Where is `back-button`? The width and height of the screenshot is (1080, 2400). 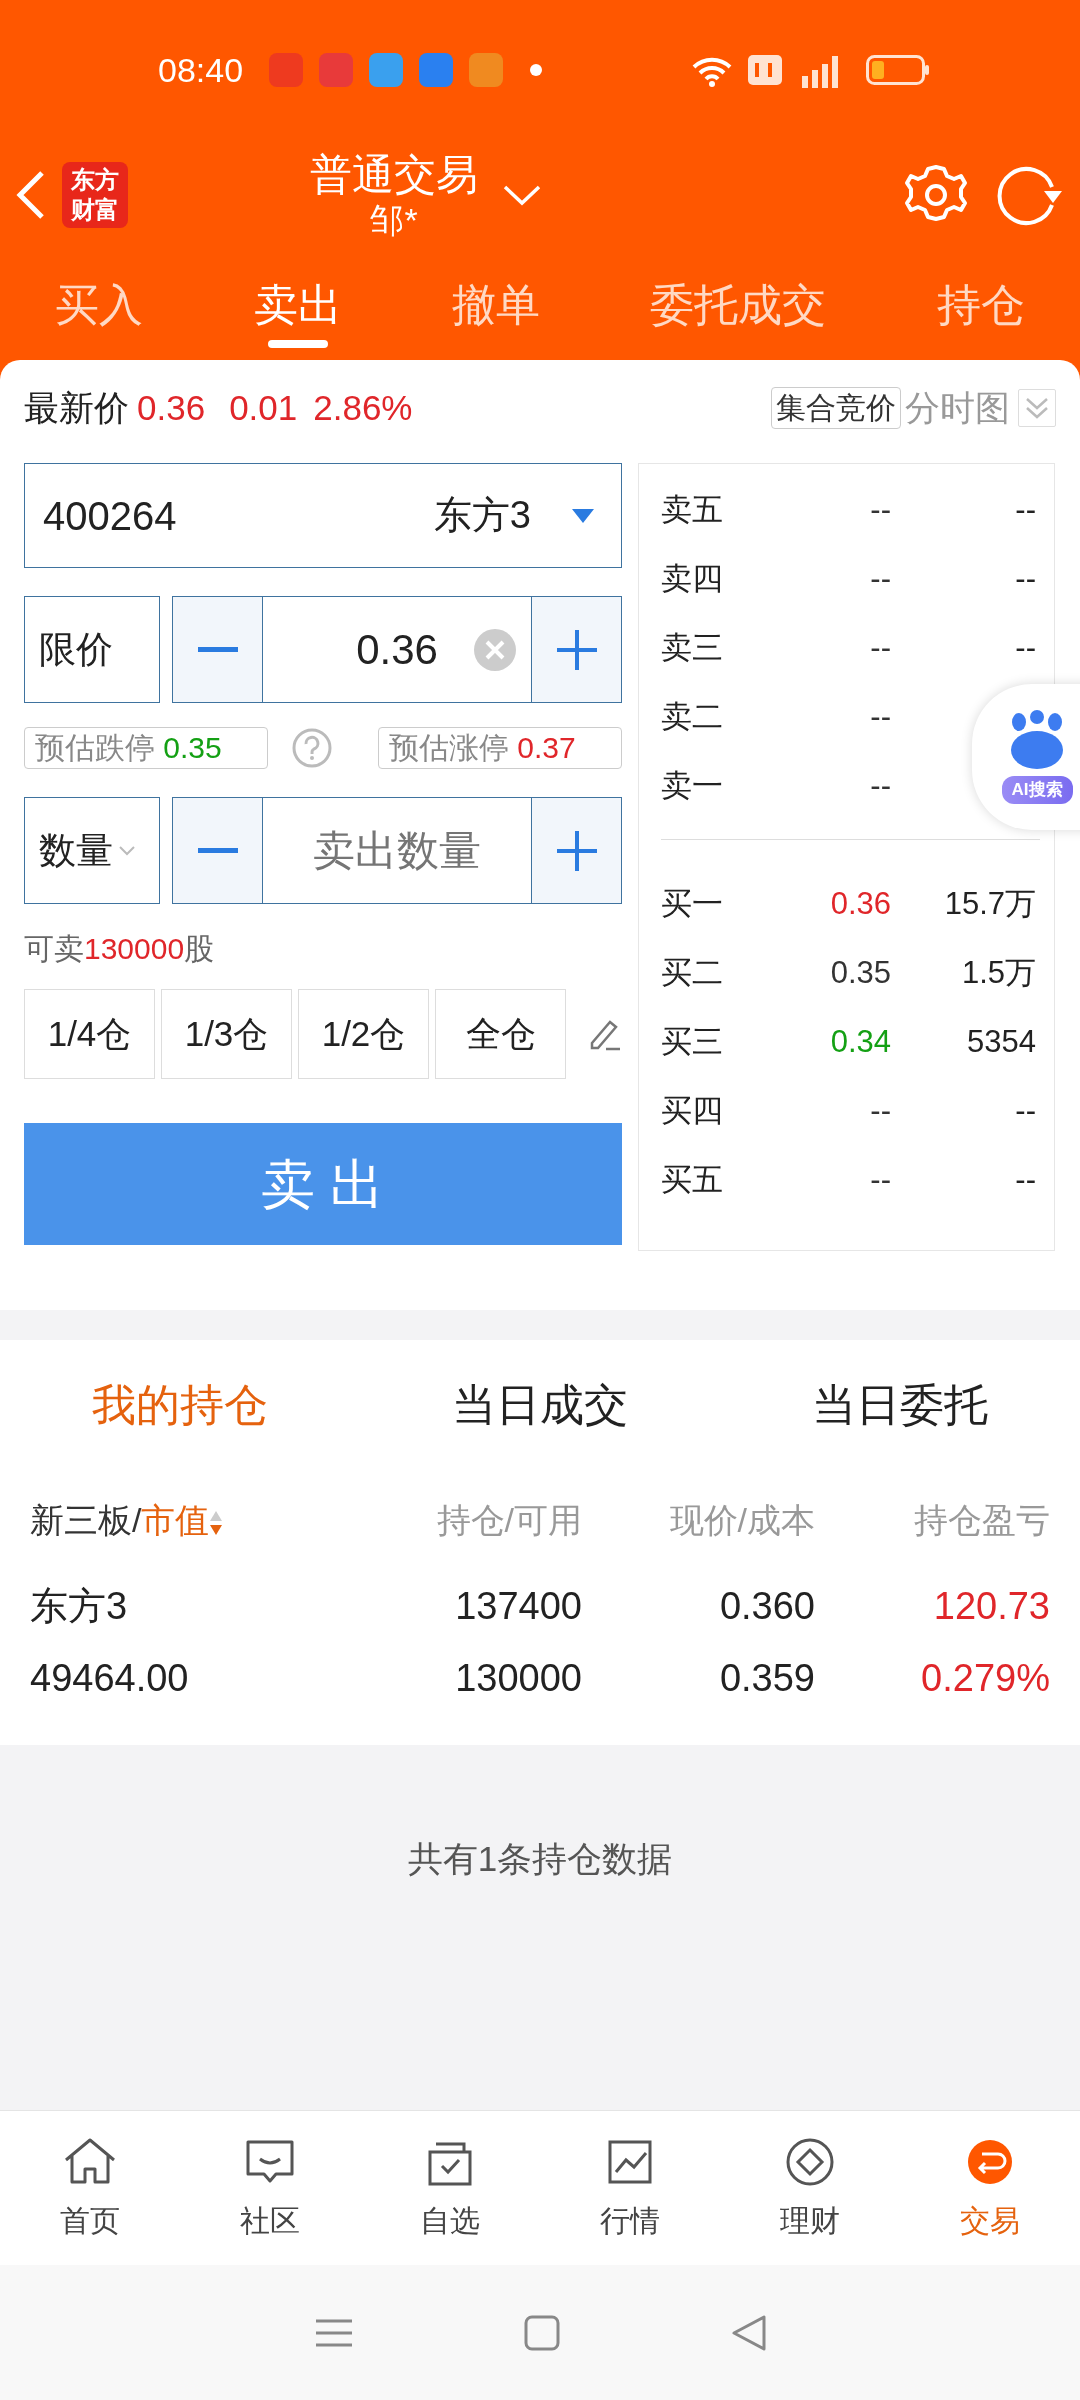 back-button is located at coordinates (31, 195).